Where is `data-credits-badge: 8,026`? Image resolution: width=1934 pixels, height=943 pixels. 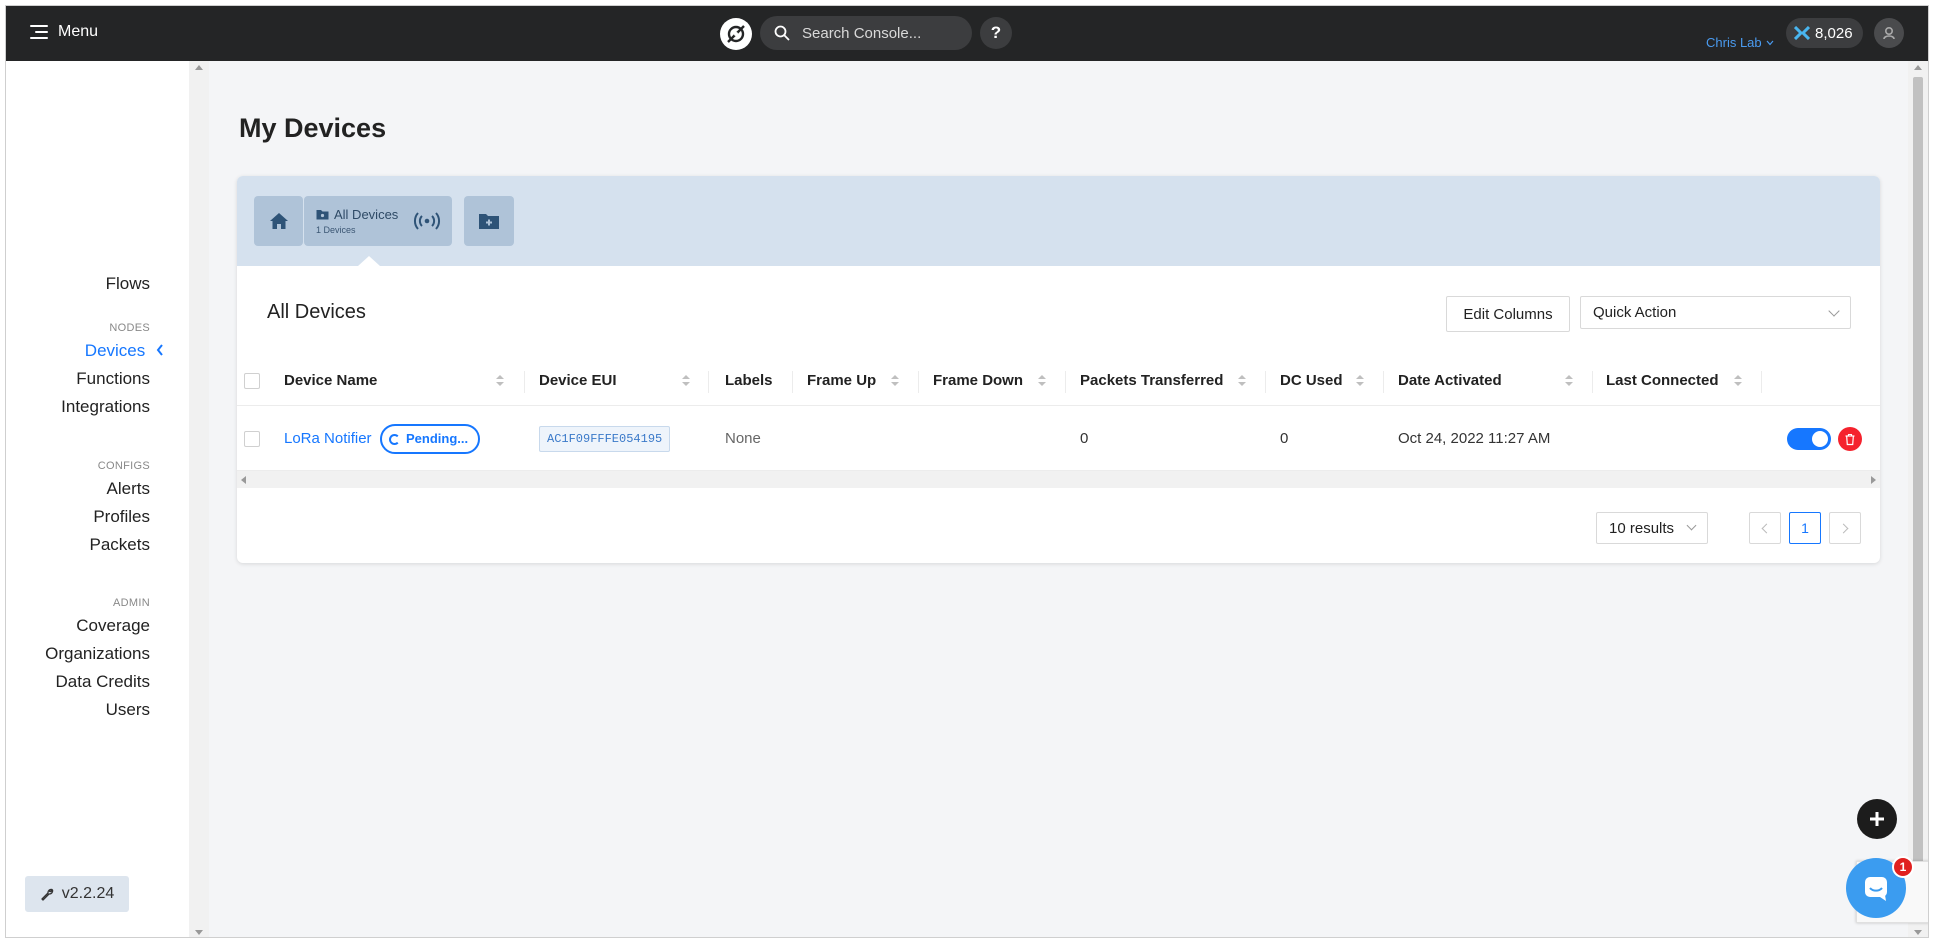 data-credits-badge: 8,026 is located at coordinates (1824, 33).